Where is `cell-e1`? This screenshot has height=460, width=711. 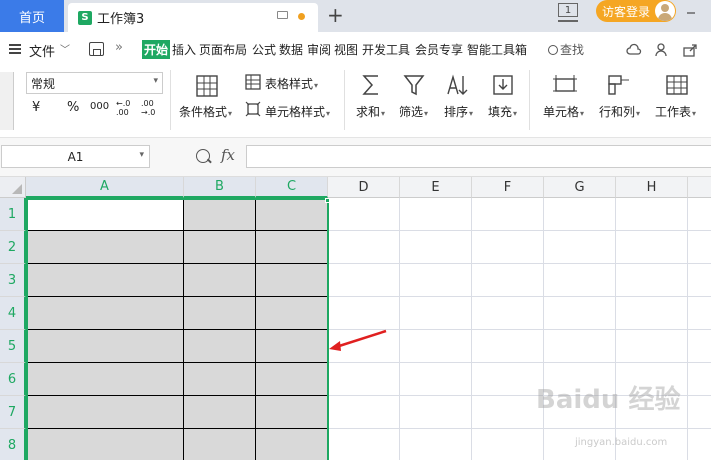
cell-e1 is located at coordinates (436, 214).